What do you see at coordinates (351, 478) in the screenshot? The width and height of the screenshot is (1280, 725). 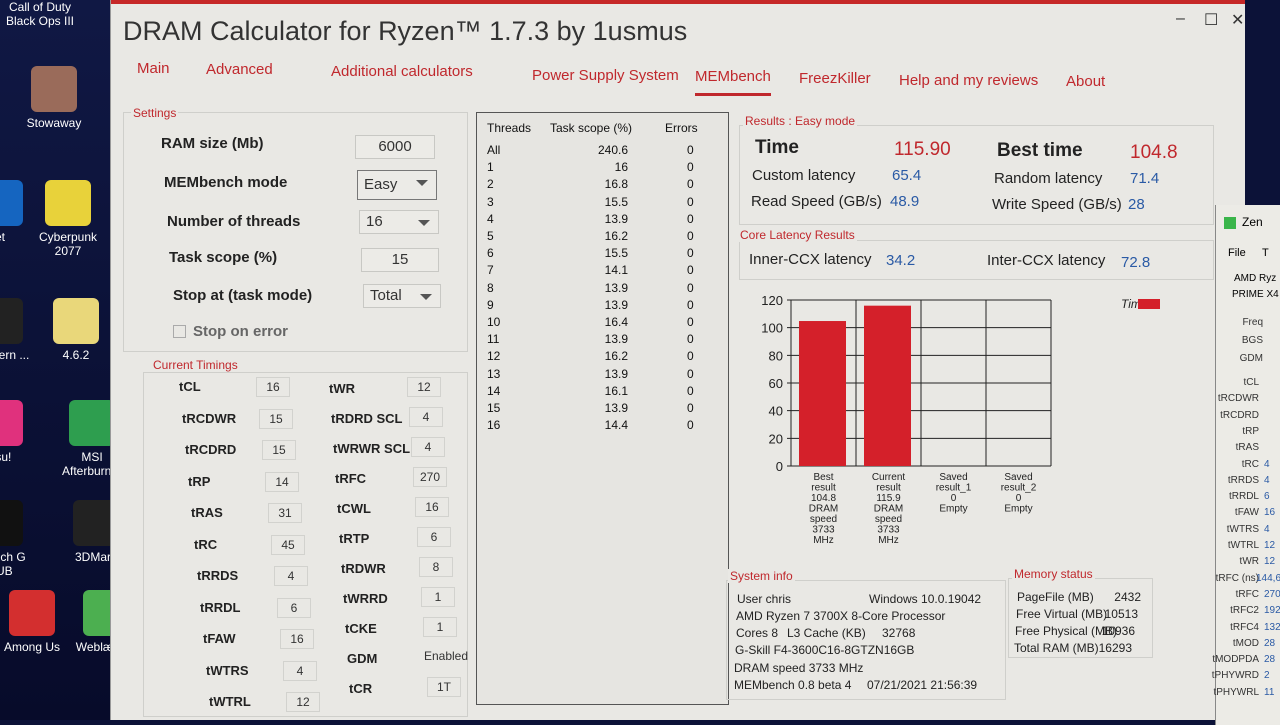 I see `timing-label: tRFC` at bounding box center [351, 478].